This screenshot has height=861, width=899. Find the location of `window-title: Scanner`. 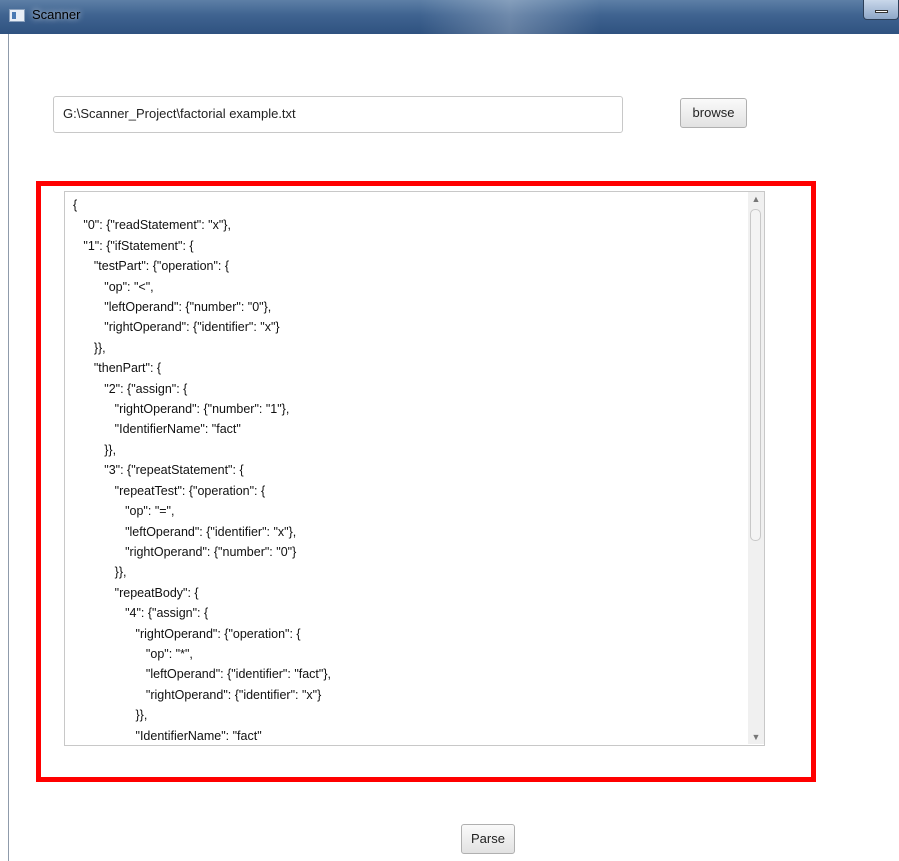

window-title: Scanner is located at coordinates (56, 14).